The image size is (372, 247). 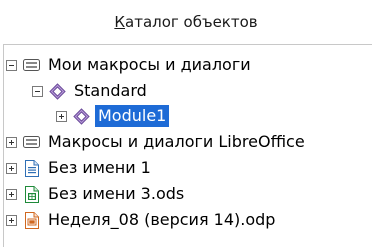 I want to click on tree-item-label: Standard, so click(x=110, y=90).